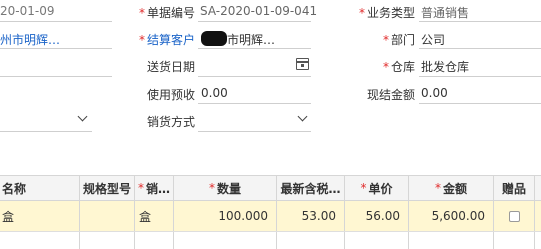 The height and width of the screenshot is (249, 541). What do you see at coordinates (170, 67) in the screenshot?
I see `delivery-date-label: 送货日期` at bounding box center [170, 67].